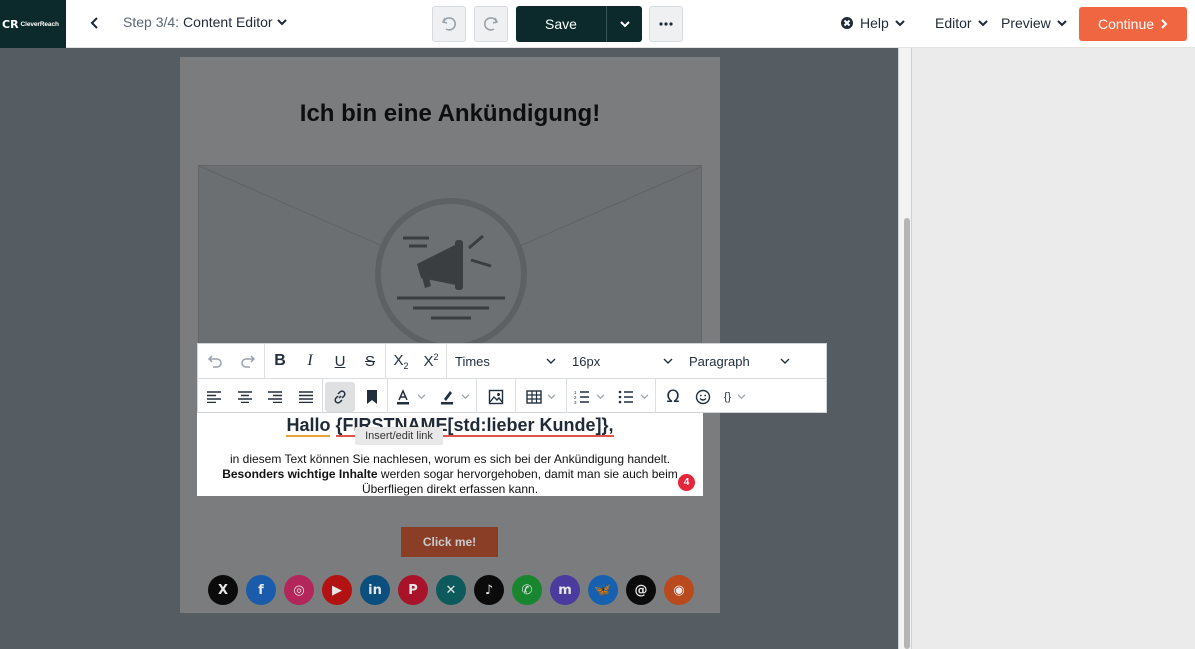 Image resolution: width=1195 pixels, height=649 pixels. I want to click on bold-button: B, so click(280, 361).